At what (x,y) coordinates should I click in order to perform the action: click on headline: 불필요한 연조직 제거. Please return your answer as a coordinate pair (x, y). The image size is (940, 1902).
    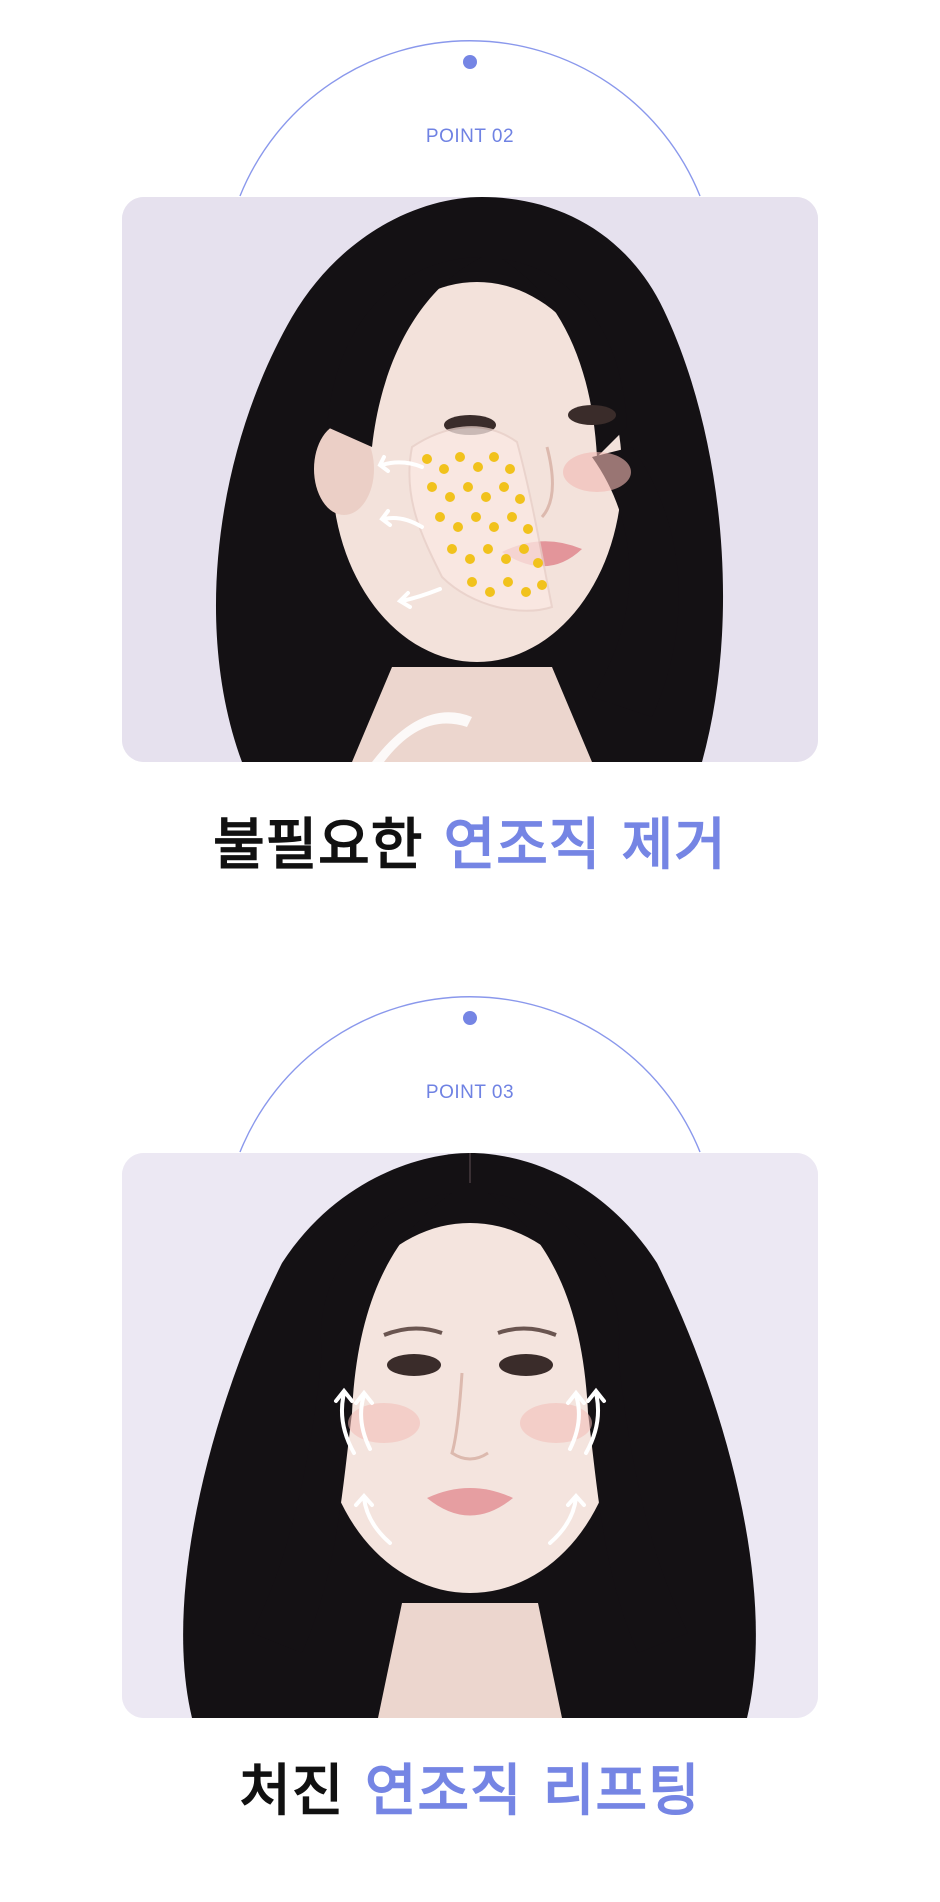
    Looking at the image, I should click on (470, 840).